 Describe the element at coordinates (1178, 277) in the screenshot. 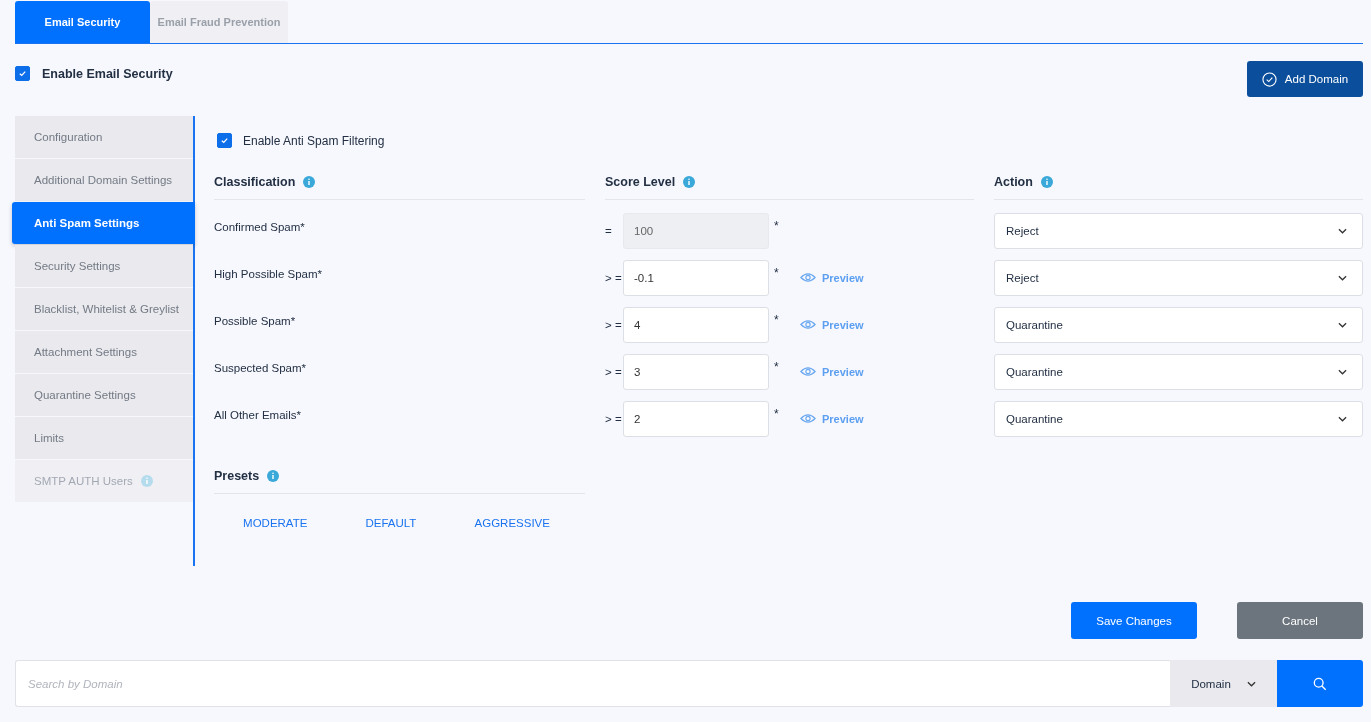

I see `action-dropdown: Reject` at that location.